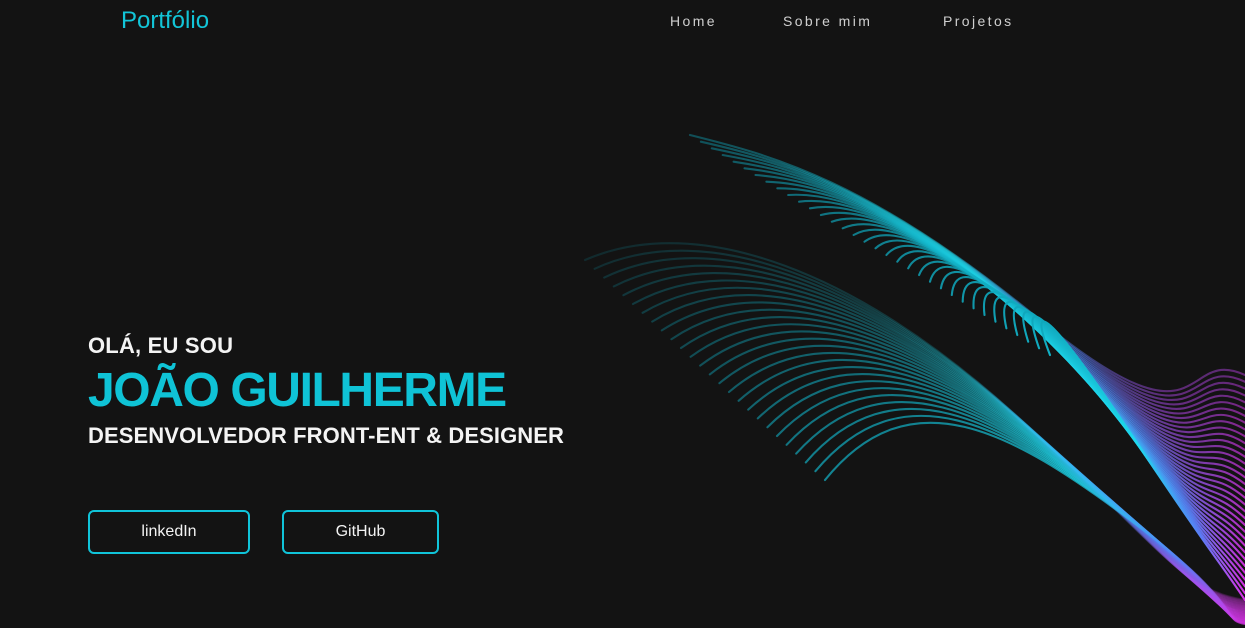 Image resolution: width=1245 pixels, height=628 pixels. What do you see at coordinates (169, 532) in the screenshot?
I see `linkedin-button: linkedIn` at bounding box center [169, 532].